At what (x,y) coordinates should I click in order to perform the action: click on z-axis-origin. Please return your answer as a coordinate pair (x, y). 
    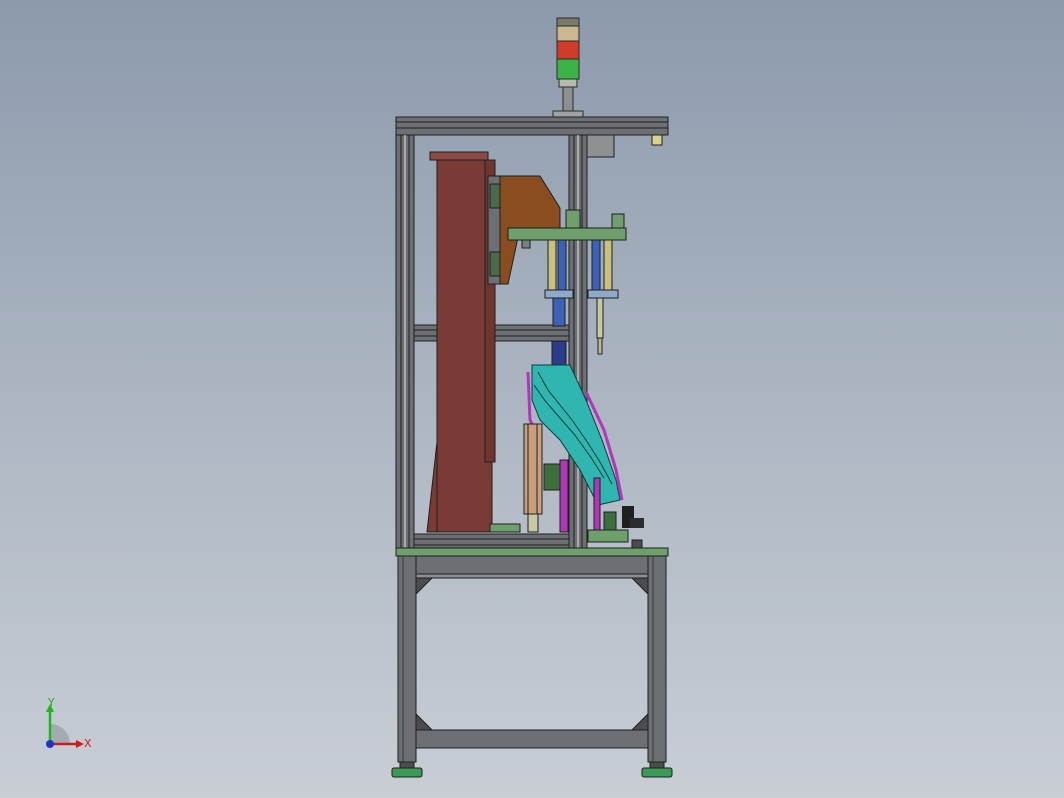
    Looking at the image, I should click on (50, 744).